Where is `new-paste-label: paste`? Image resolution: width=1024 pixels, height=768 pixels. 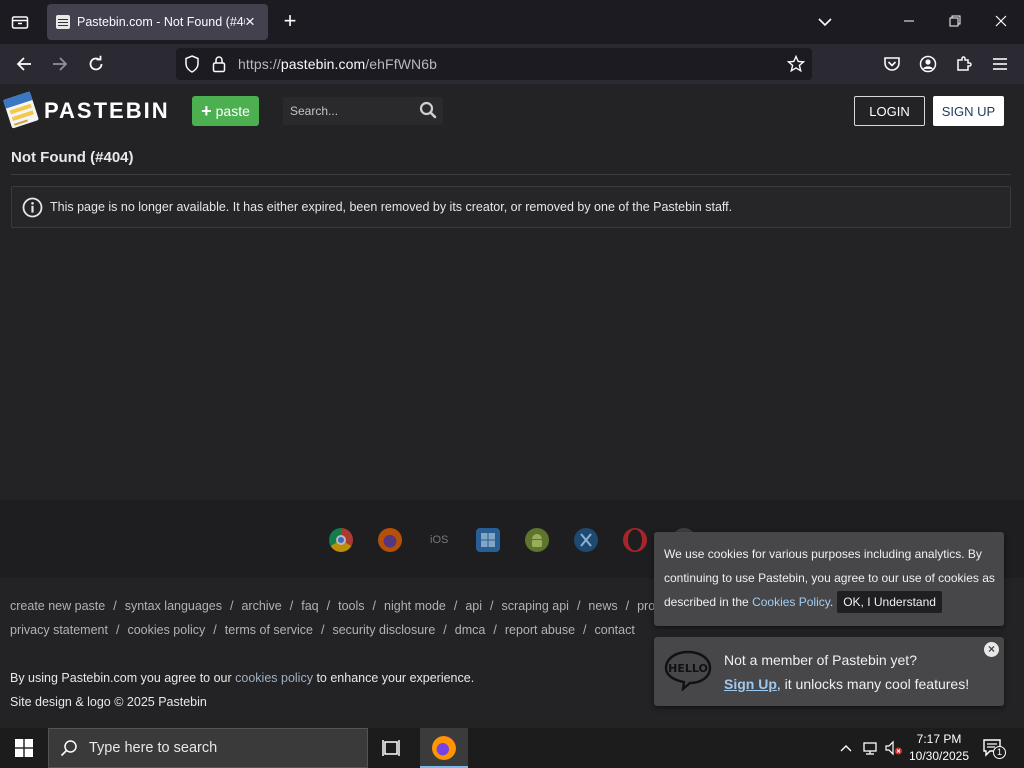 new-paste-label: paste is located at coordinates (232, 111).